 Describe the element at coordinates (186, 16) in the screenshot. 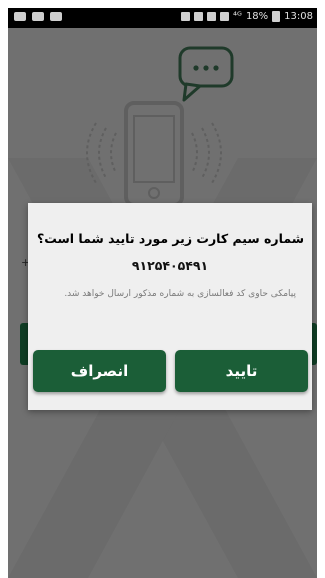

I see `cast-icon` at that location.